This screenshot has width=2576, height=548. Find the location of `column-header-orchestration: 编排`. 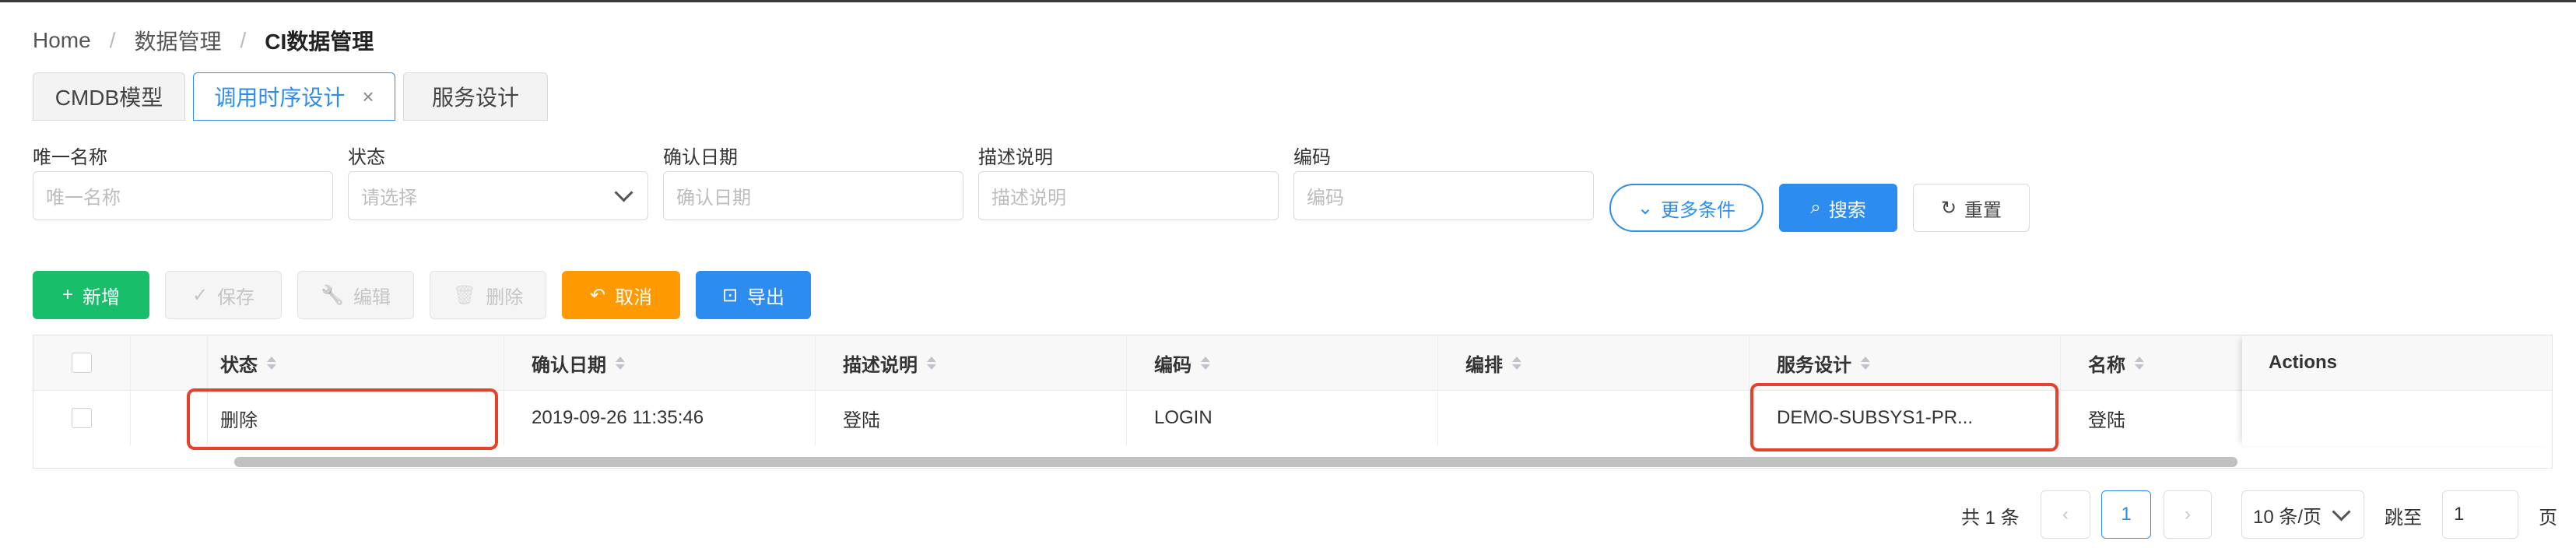

column-header-orchestration: 编排 is located at coordinates (1493, 362).